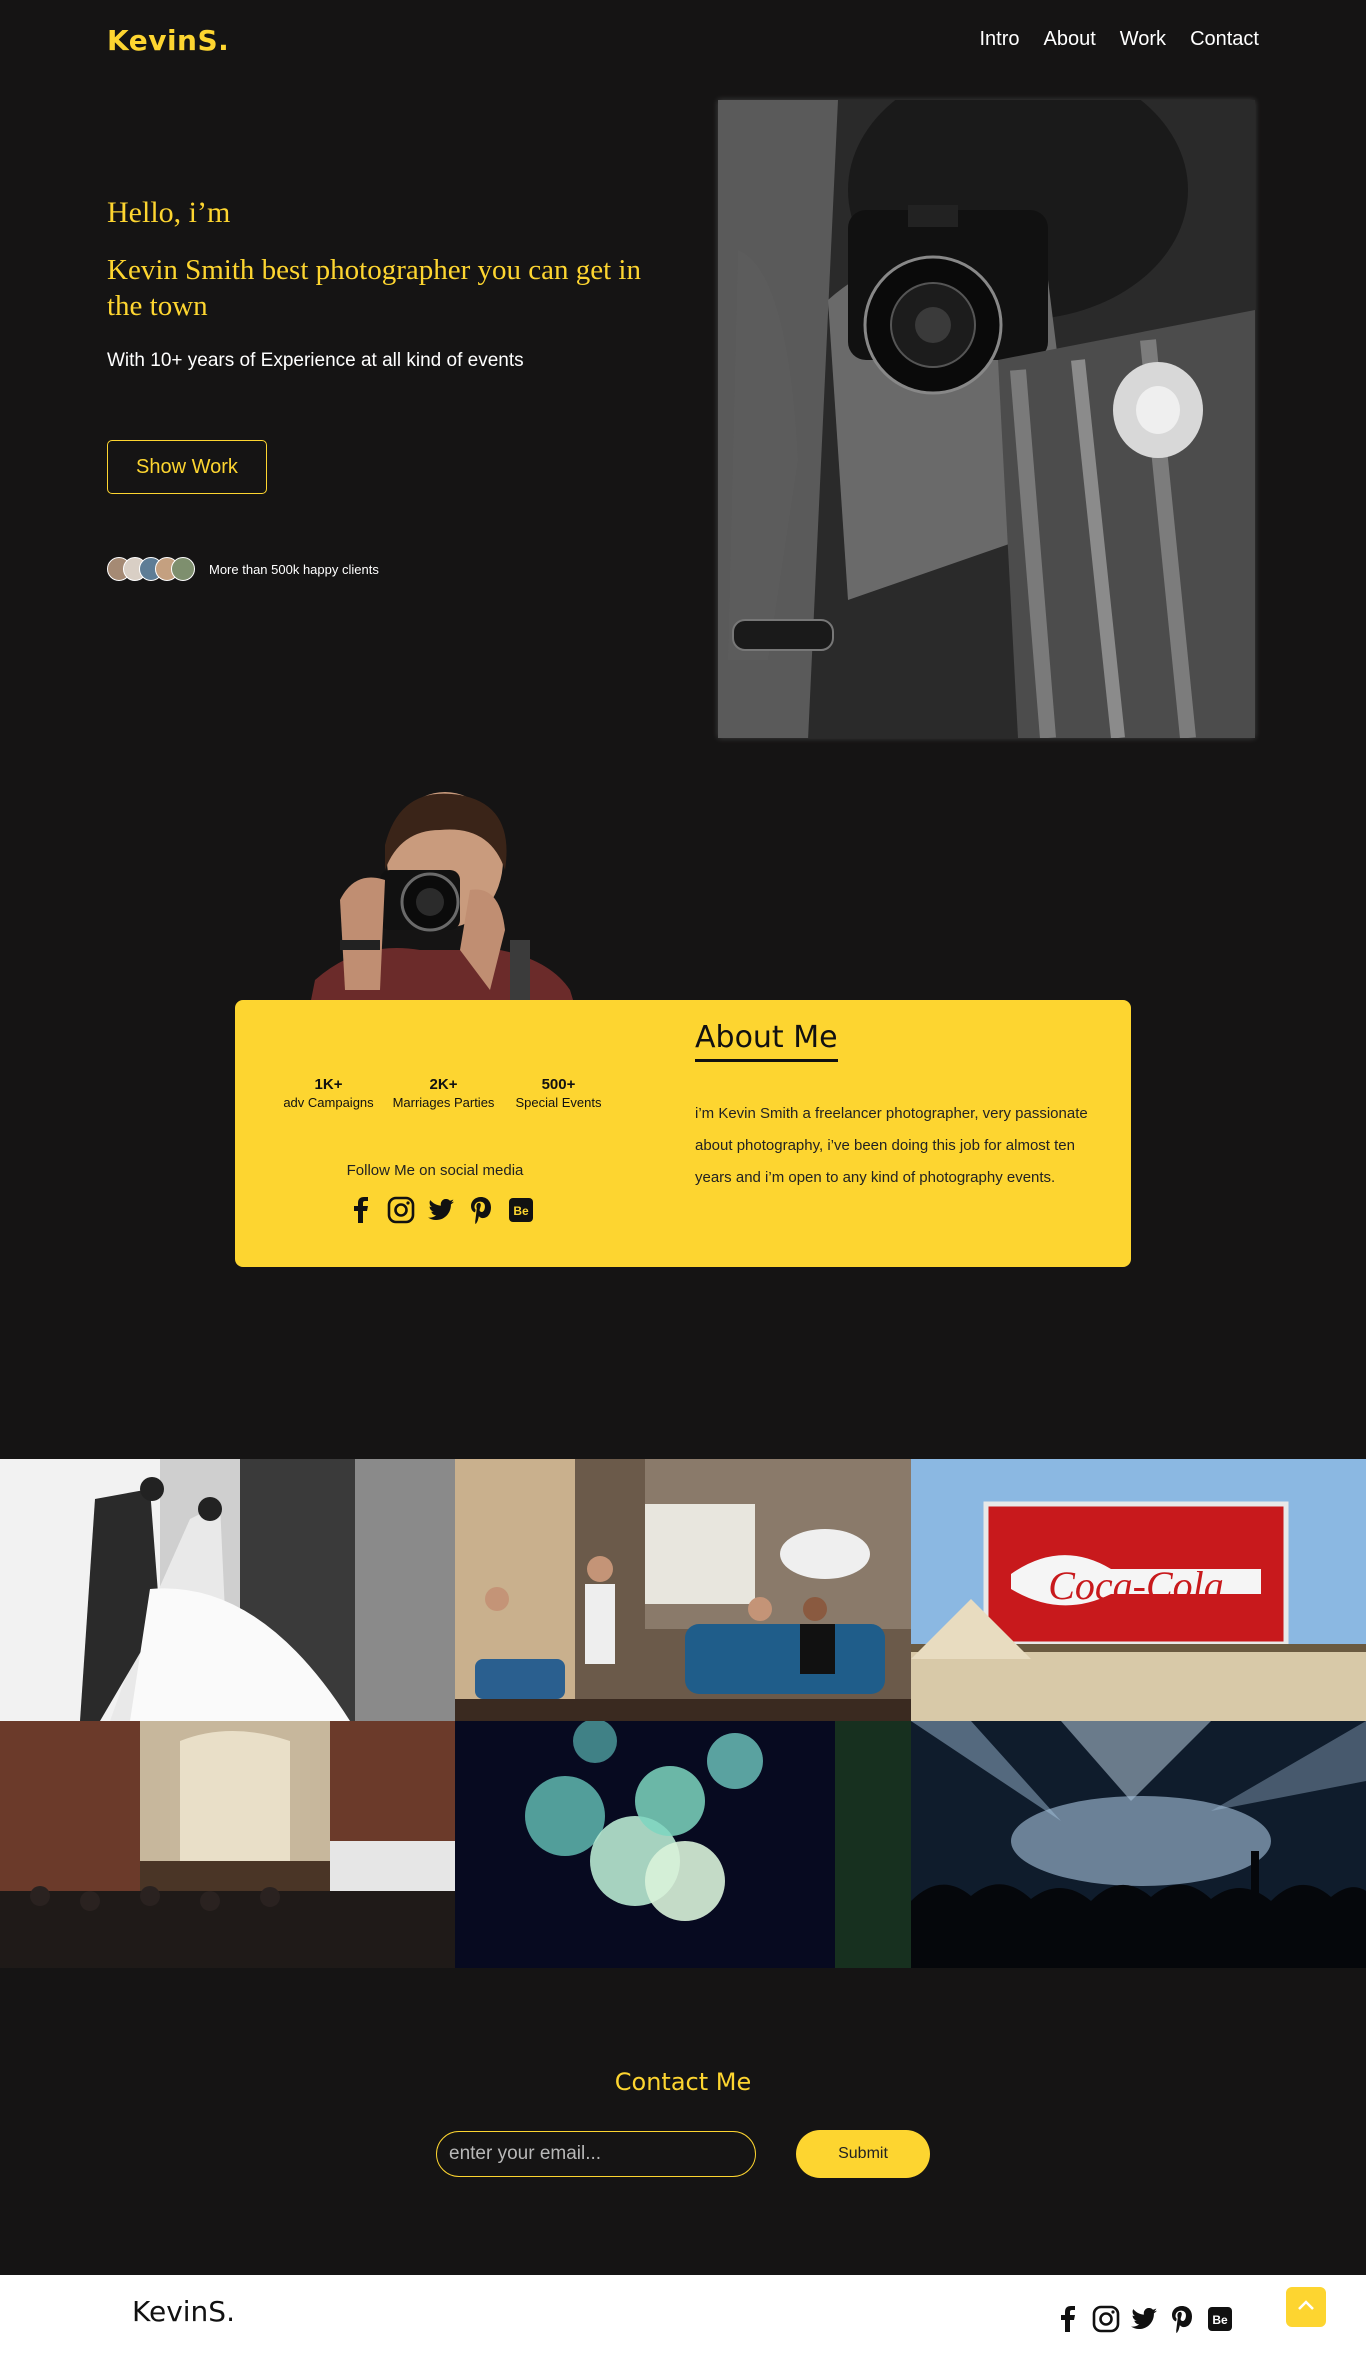  I want to click on client-avatar, so click(183, 569).